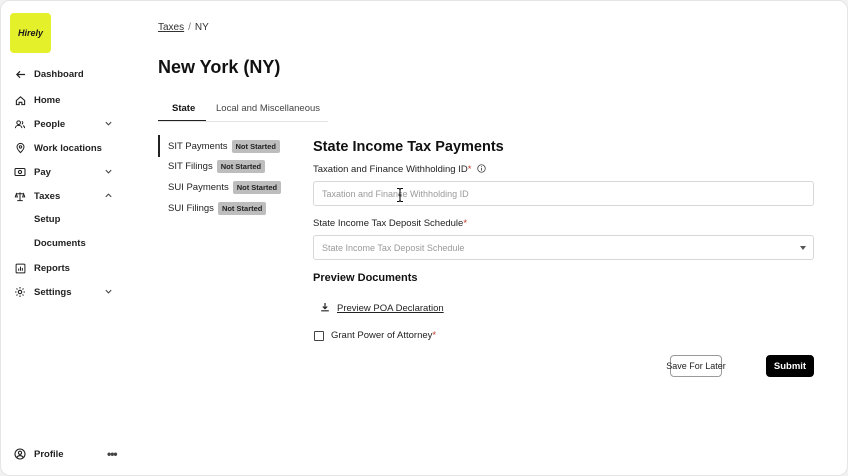 This screenshot has height=476, width=848. I want to click on subnav-item-label: SIT Payments, so click(198, 146).